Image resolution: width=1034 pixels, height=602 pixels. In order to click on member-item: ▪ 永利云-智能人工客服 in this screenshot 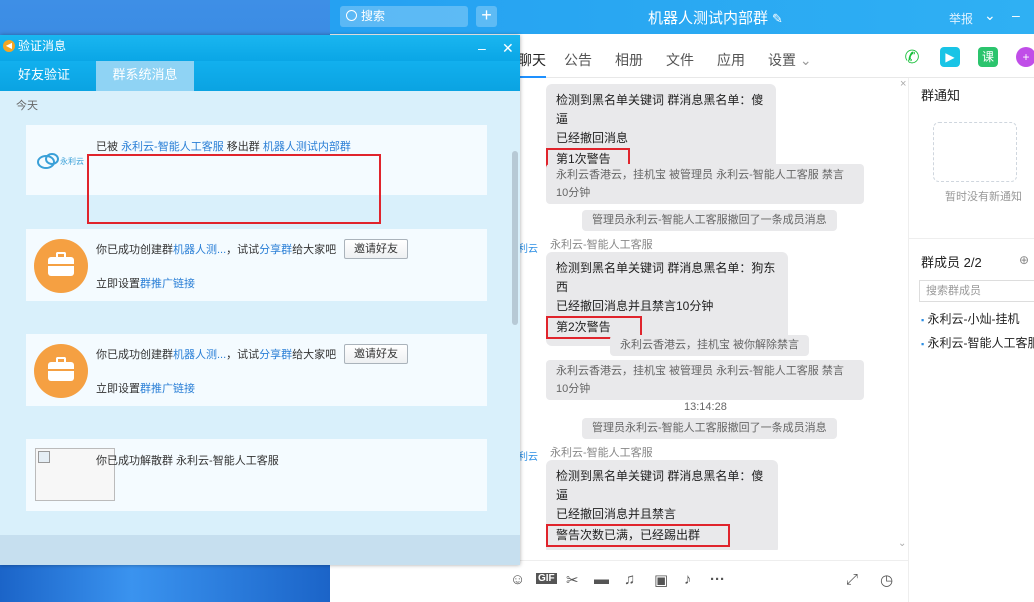, I will do `click(977, 342)`.